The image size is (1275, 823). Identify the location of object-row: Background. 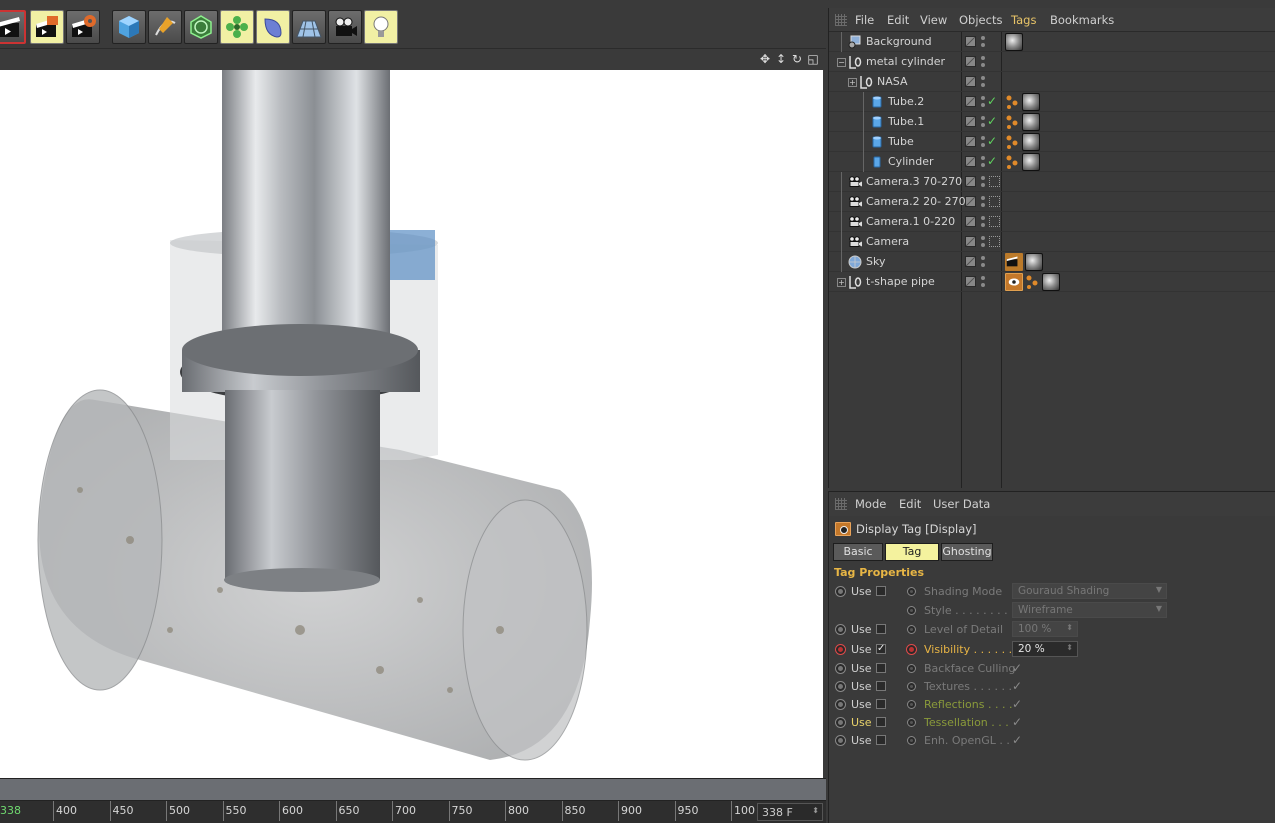
(1052, 42).